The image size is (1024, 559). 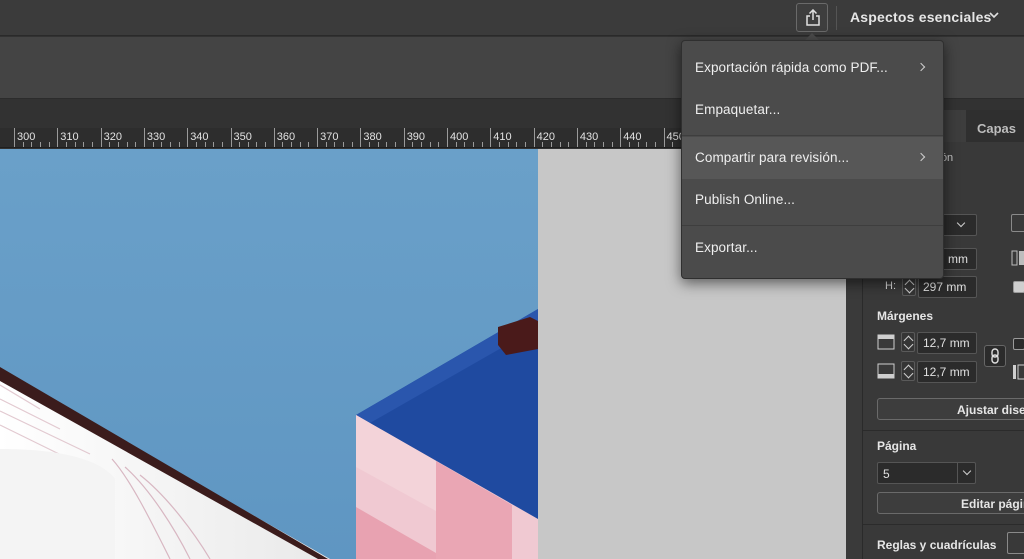 I want to click on width-field: mm, so click(x=959, y=259).